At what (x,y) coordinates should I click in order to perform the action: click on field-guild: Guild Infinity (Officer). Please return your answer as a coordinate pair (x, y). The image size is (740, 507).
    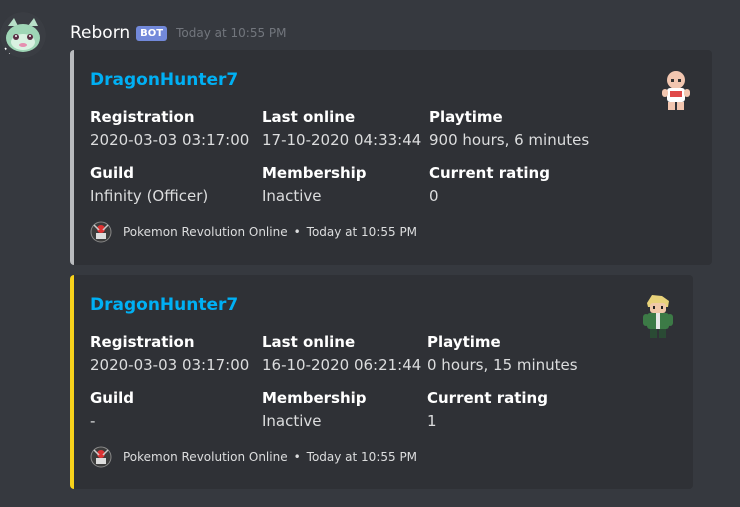
    Looking at the image, I should click on (149, 184).